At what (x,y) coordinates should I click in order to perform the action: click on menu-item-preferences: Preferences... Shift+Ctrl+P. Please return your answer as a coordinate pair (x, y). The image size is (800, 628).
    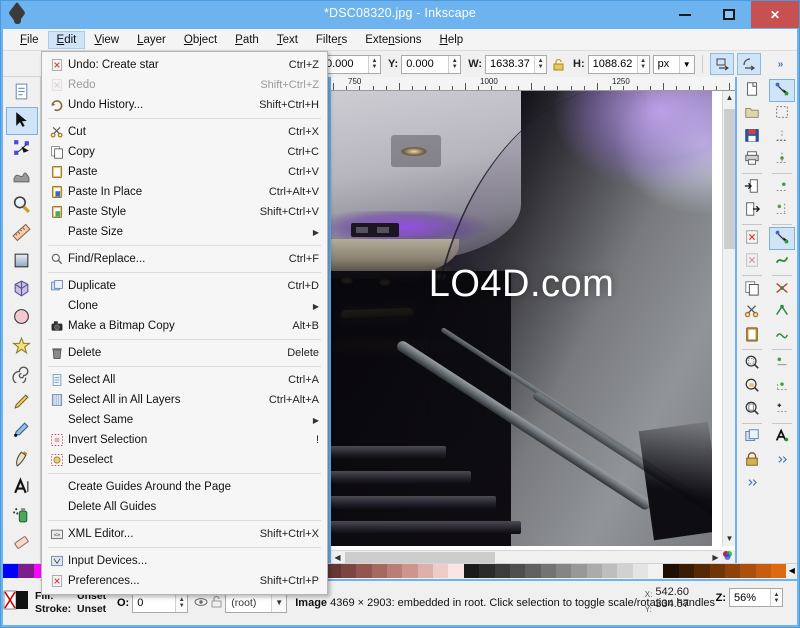
    Looking at the image, I should click on (184, 581).